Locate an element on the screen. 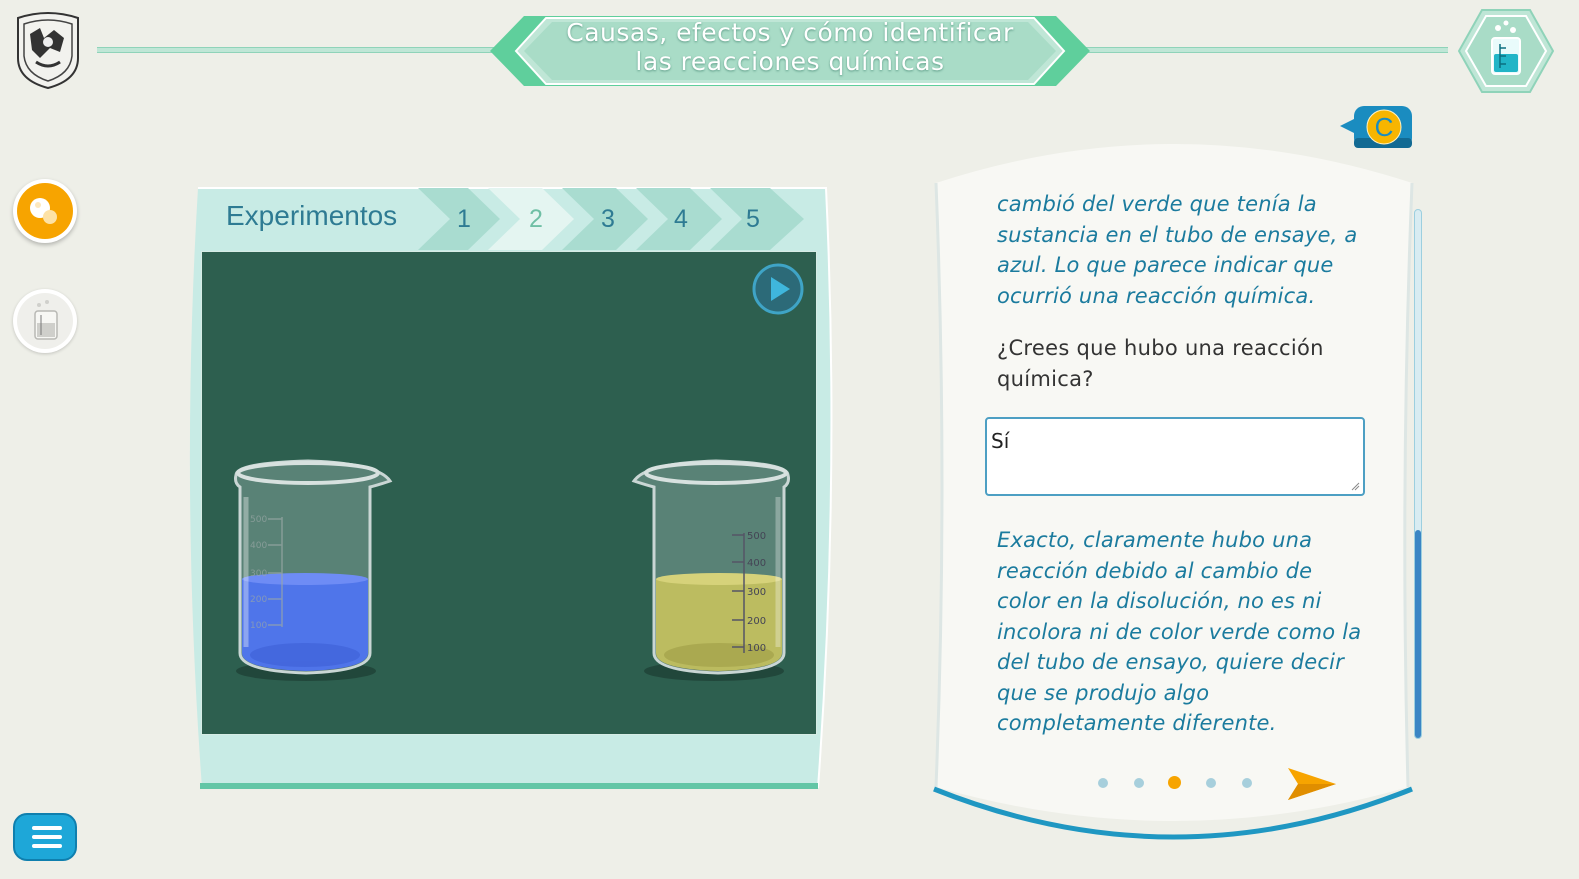 This screenshot has height=879, width=1579. main-menu-button is located at coordinates (45, 837).